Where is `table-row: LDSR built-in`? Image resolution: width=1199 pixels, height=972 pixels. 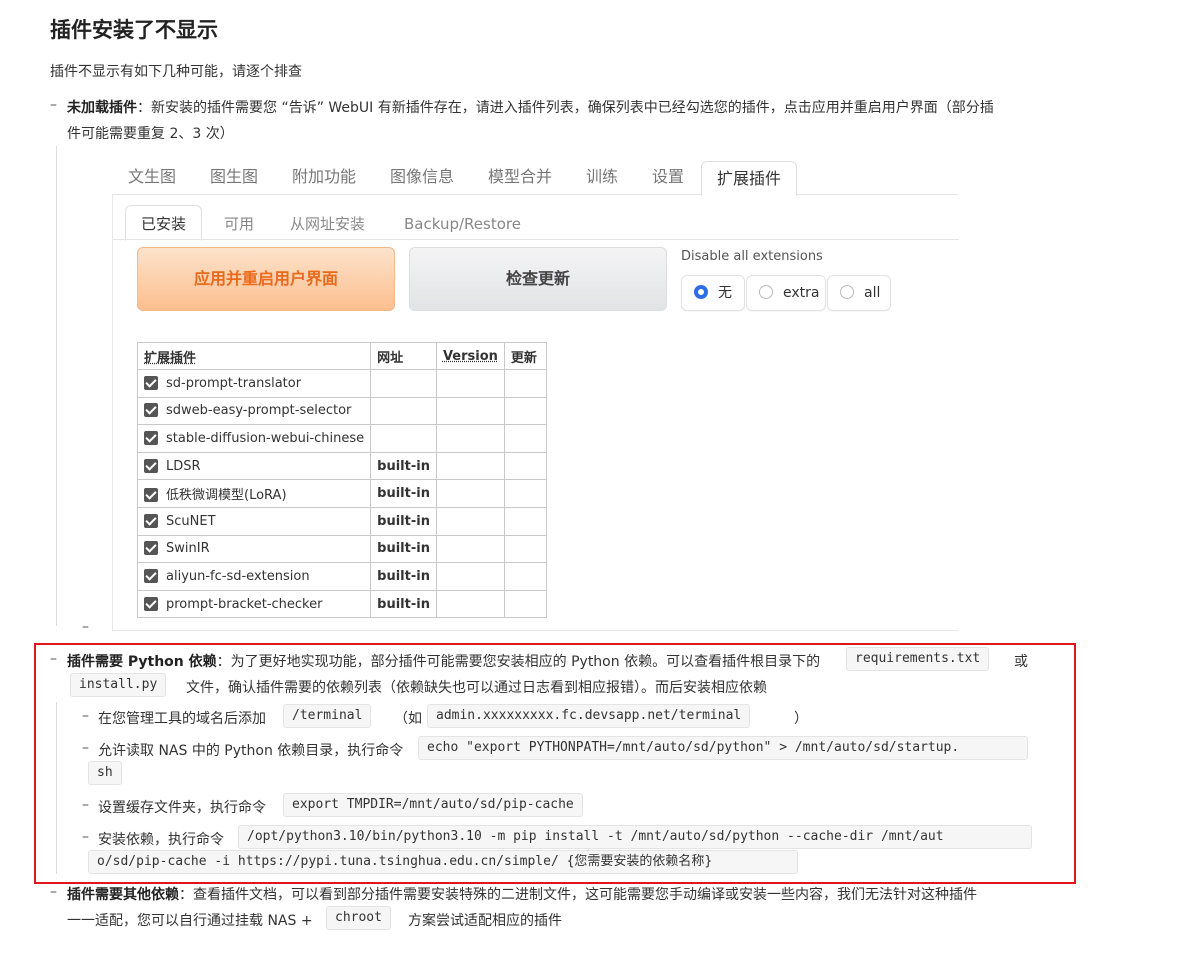
table-row: LDSR built-in is located at coordinates (341, 466).